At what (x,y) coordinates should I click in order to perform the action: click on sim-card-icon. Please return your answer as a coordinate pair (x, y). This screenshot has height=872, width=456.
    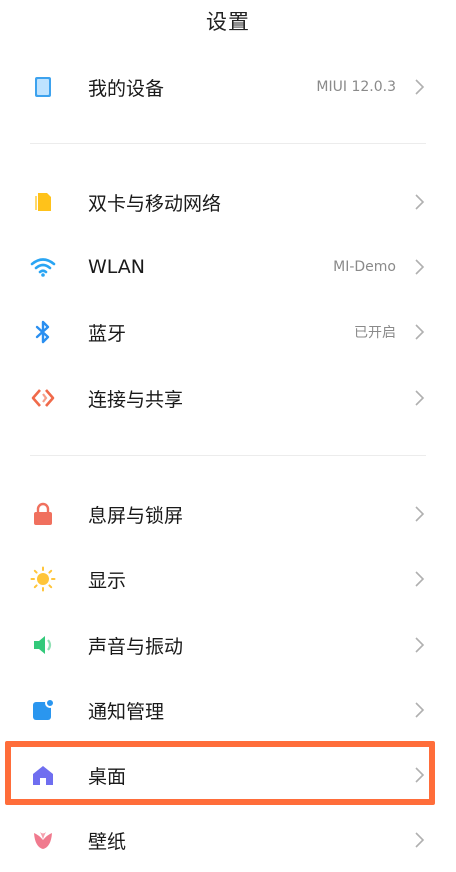
    Looking at the image, I should click on (43, 202).